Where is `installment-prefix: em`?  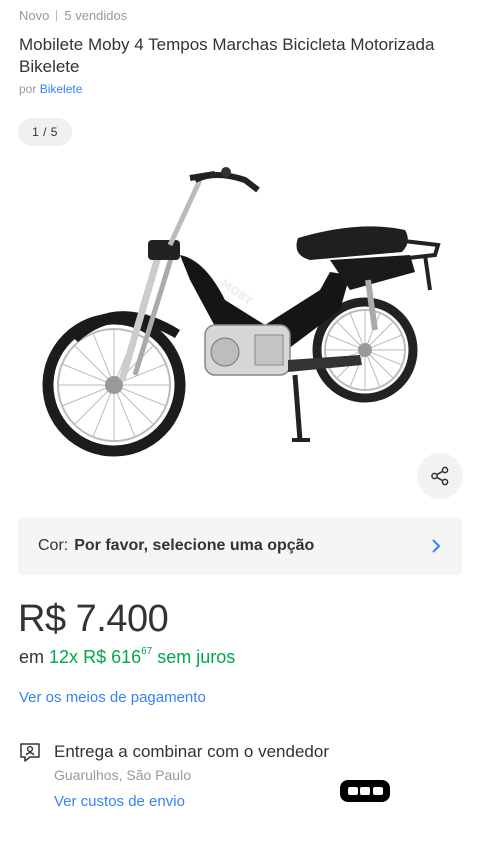
installment-prefix: em is located at coordinates (32, 657).